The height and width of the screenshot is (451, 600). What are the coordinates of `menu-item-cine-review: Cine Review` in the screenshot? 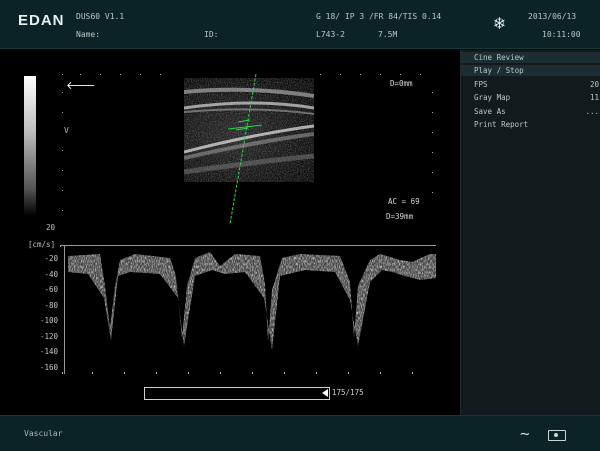 It's located at (530, 57).